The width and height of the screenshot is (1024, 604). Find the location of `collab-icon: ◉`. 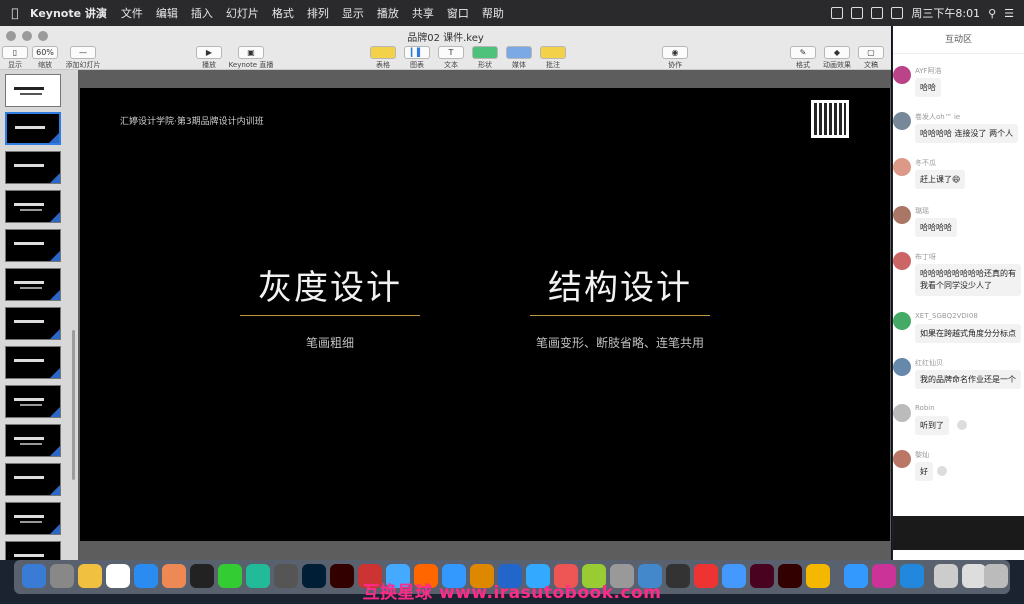

collab-icon: ◉ is located at coordinates (675, 52).